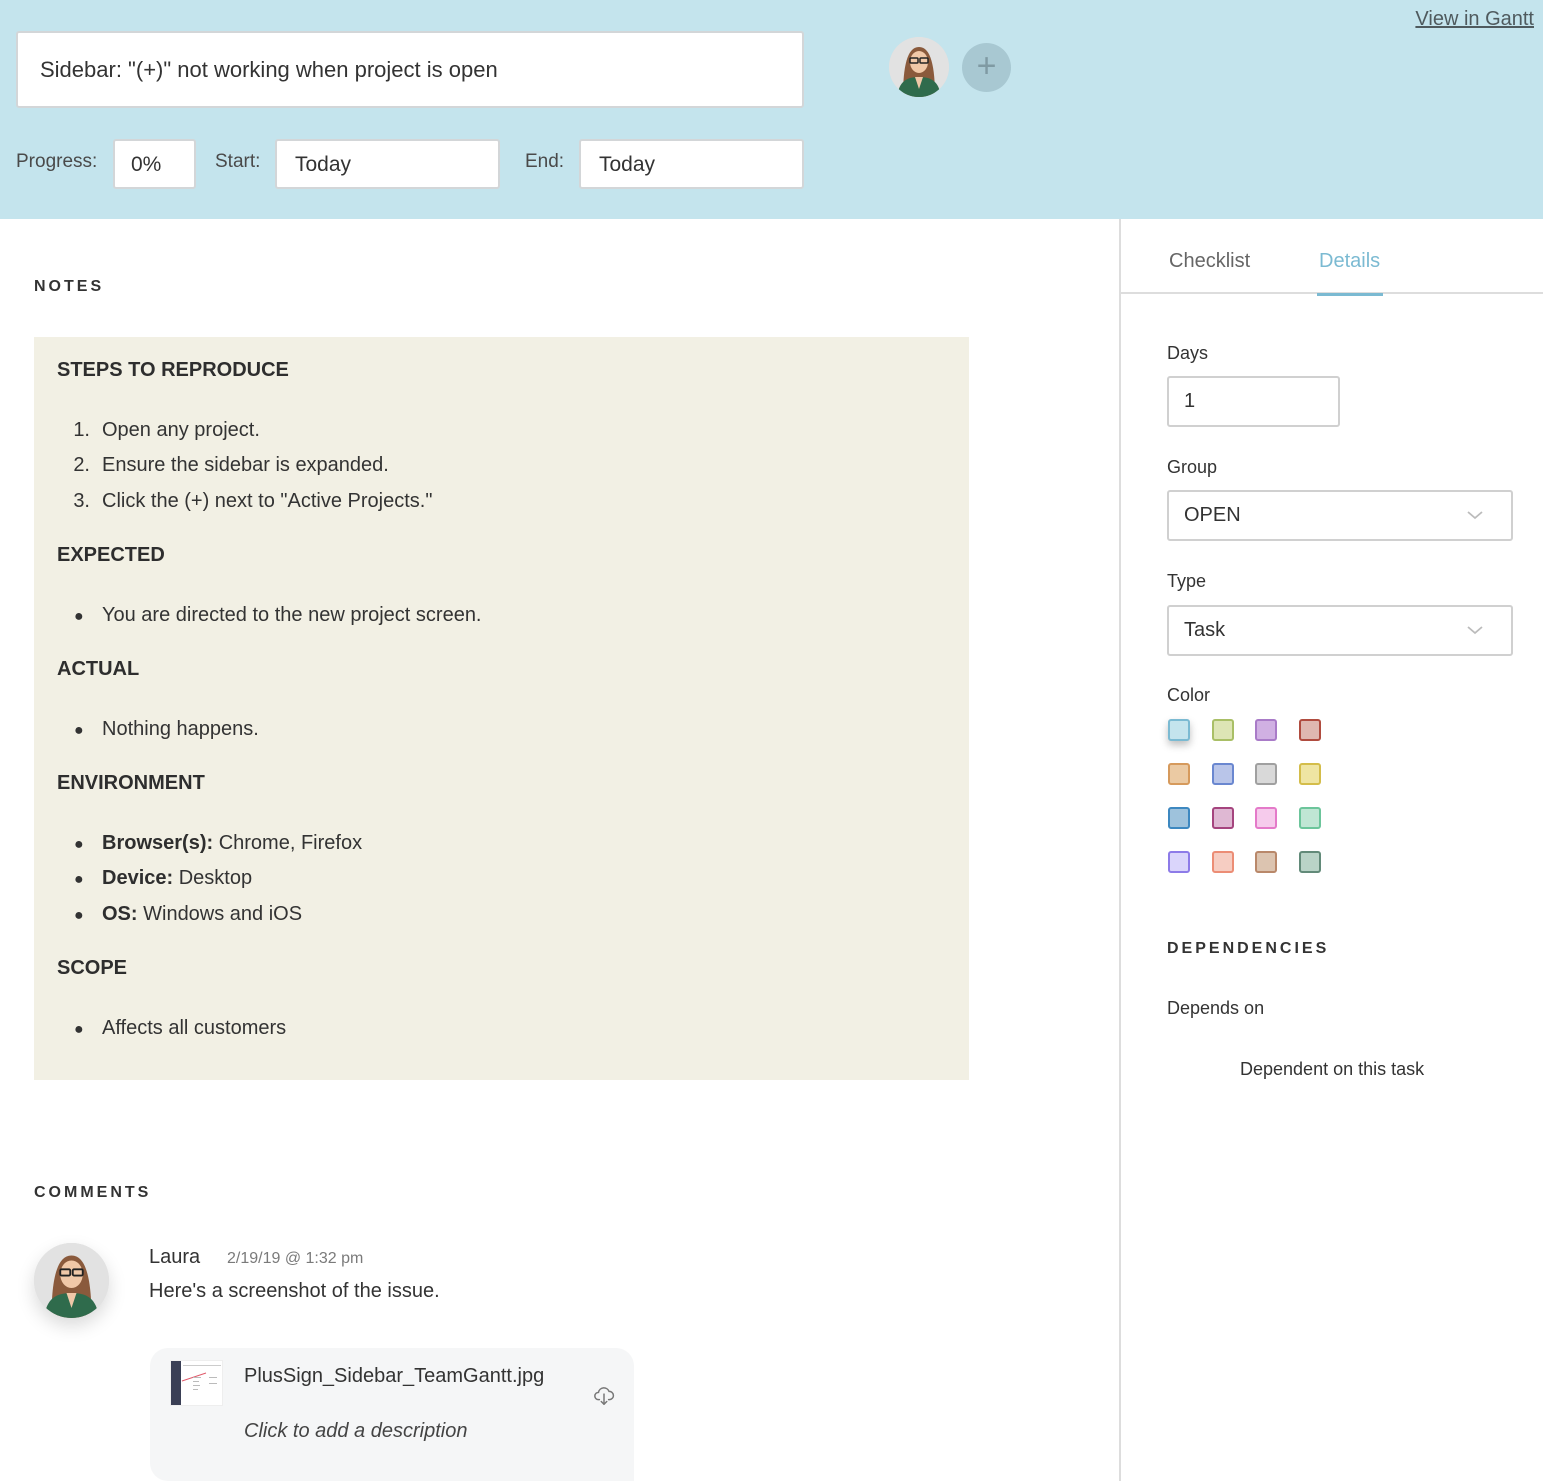 Image resolution: width=1543 pixels, height=1481 pixels. What do you see at coordinates (111, 555) in the screenshot?
I see `notes-heading: EXPECTED` at bounding box center [111, 555].